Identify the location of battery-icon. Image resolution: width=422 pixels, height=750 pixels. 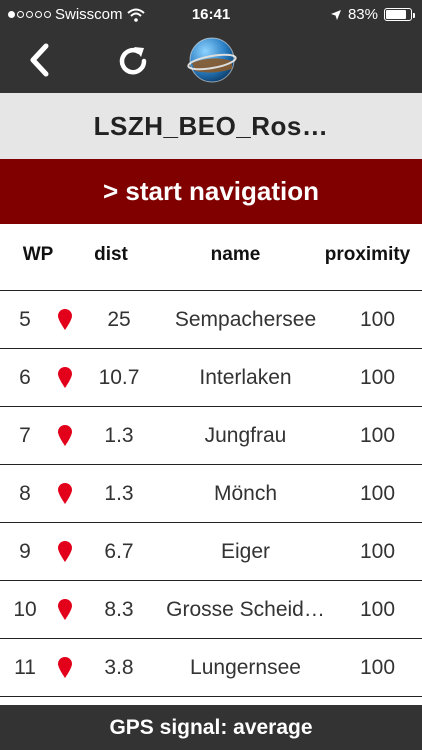
(399, 14).